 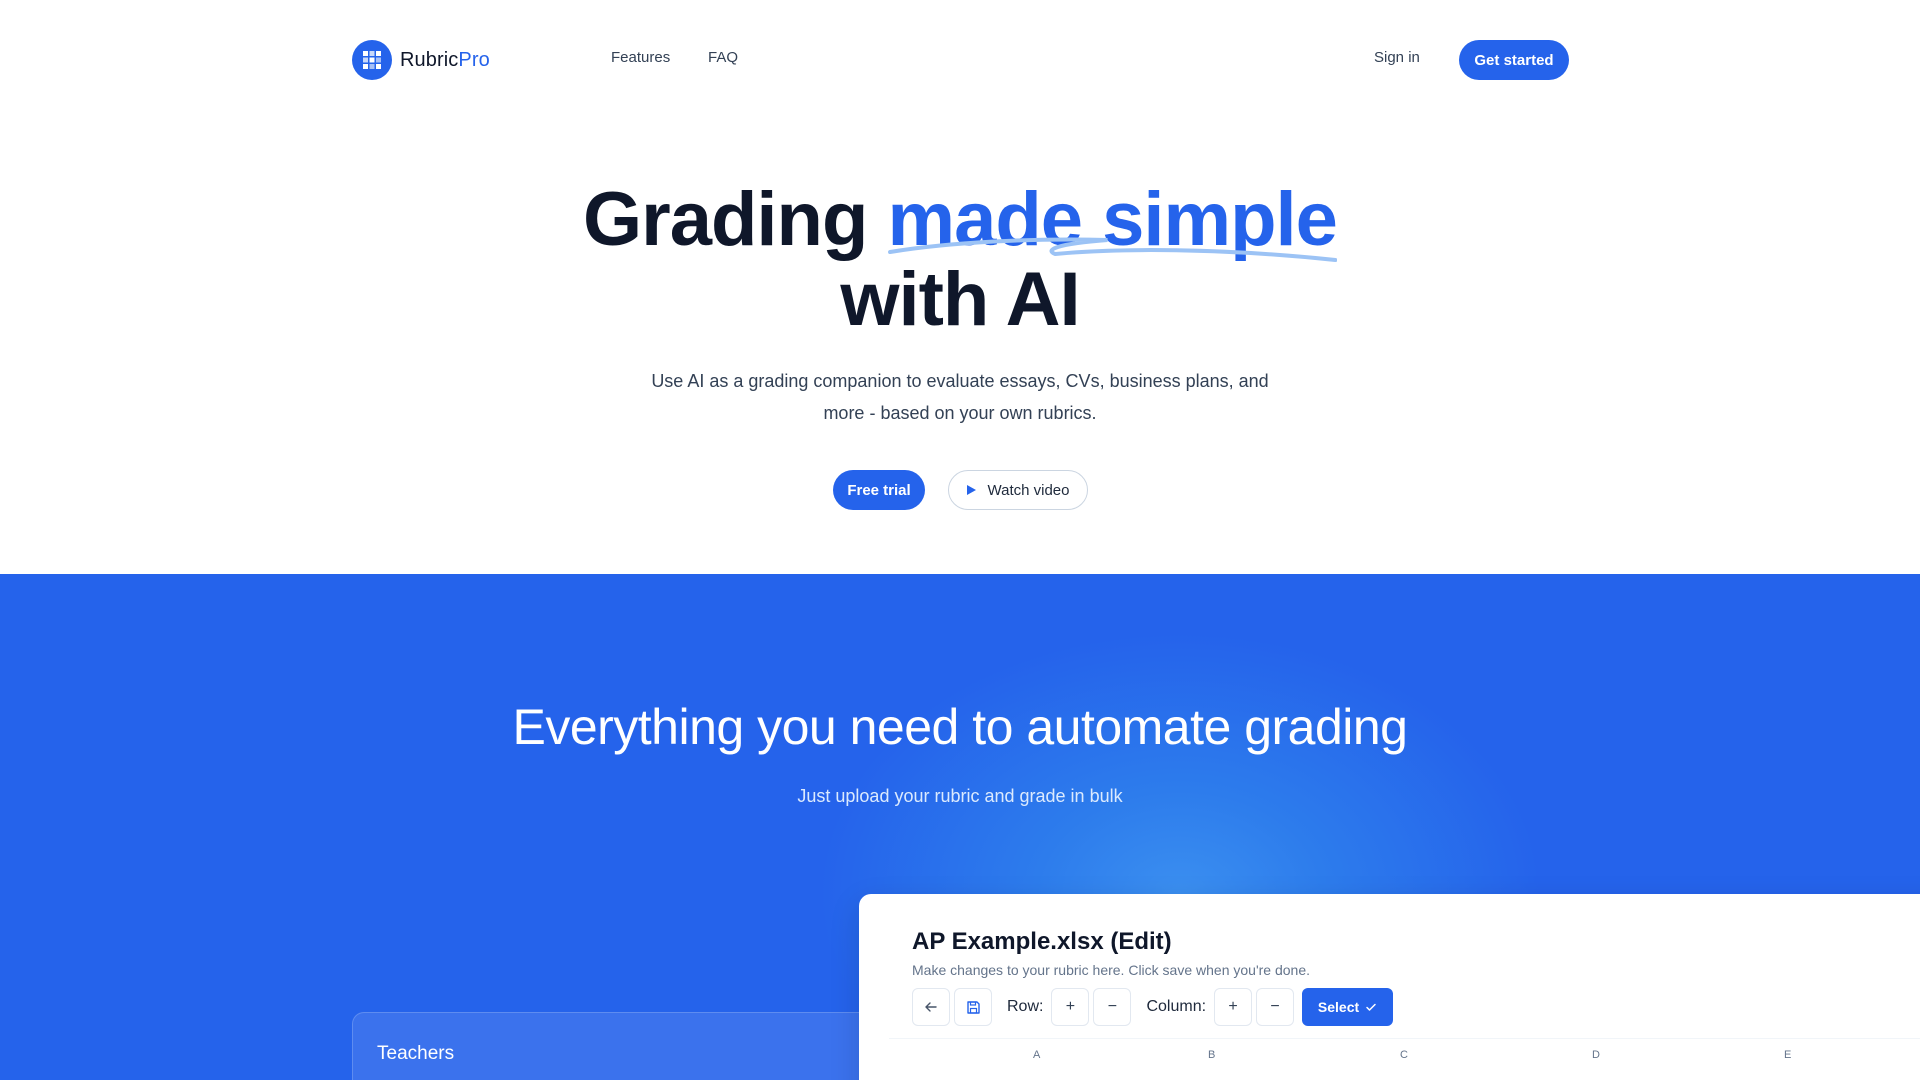 I want to click on select-label: Select, so click(x=1338, y=1007).